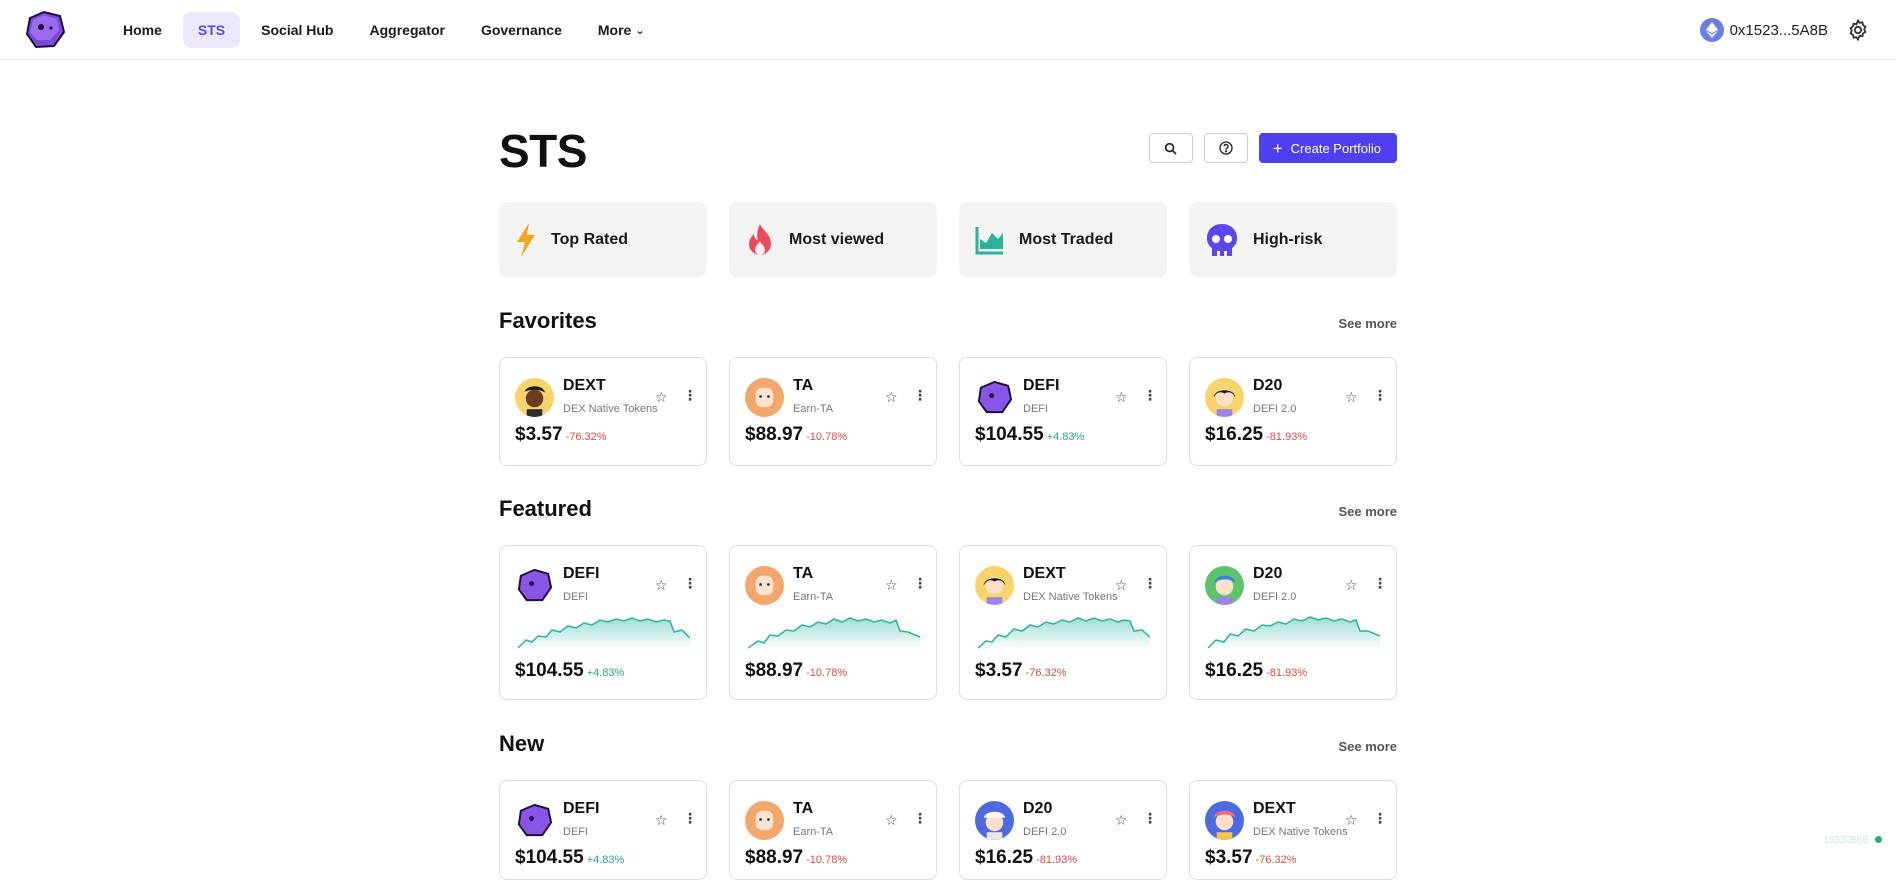 This screenshot has width=1896, height=880. What do you see at coordinates (1044, 832) in the screenshot?
I see `card-category: DEFI 2.0` at bounding box center [1044, 832].